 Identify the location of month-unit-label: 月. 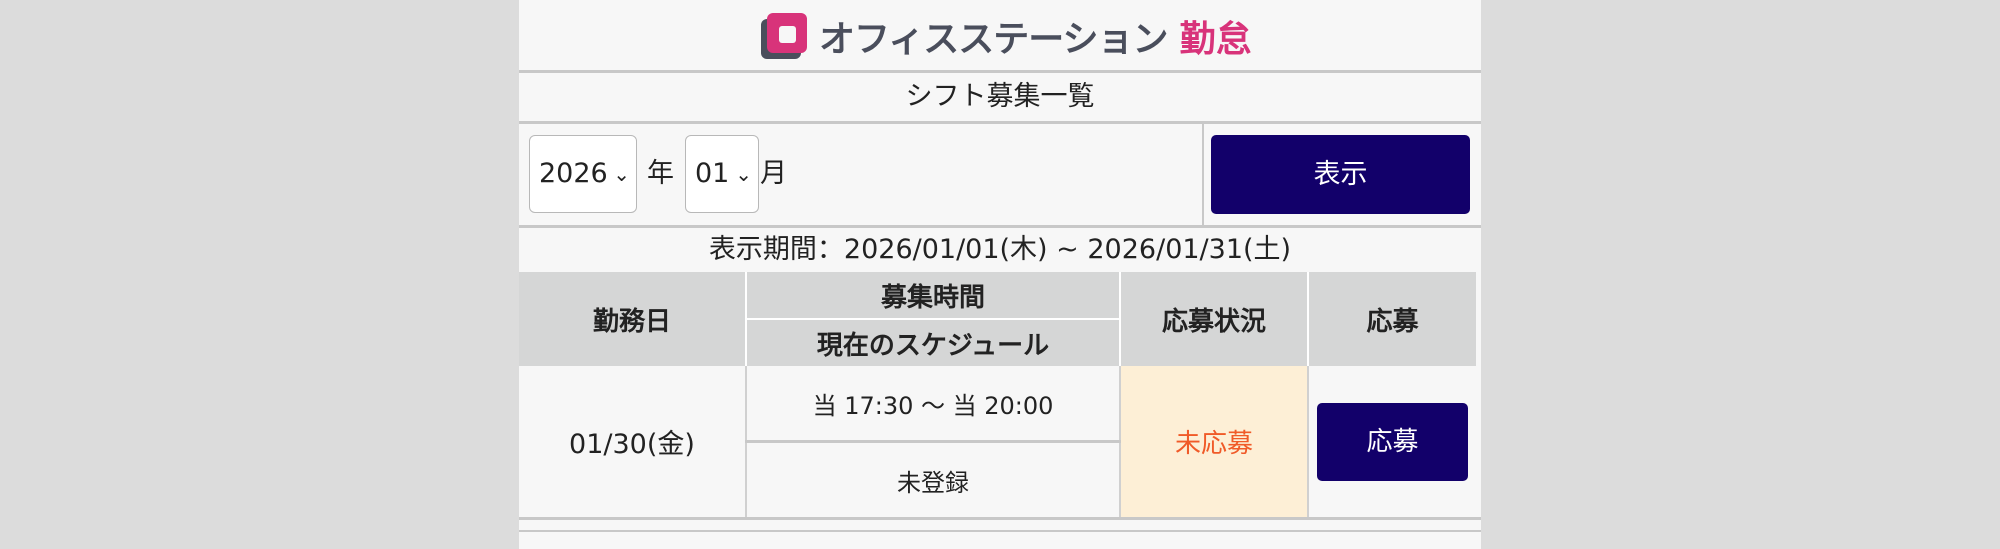
(773, 173).